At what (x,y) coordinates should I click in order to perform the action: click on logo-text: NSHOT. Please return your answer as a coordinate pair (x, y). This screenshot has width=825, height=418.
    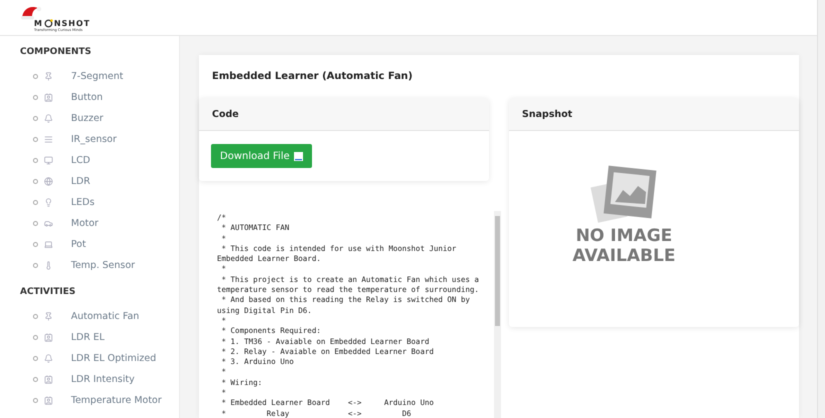
    Looking at the image, I should click on (72, 23).